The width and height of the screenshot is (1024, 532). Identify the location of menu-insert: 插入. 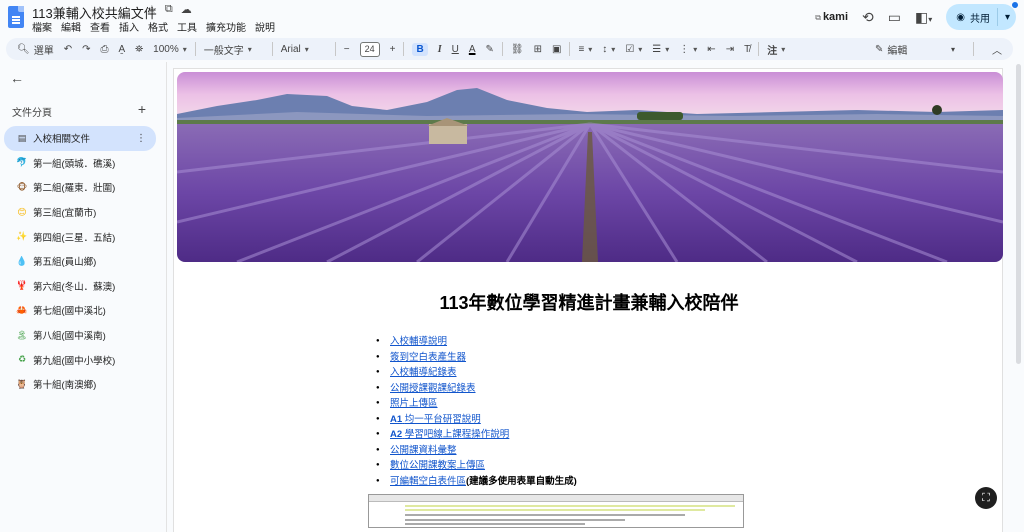
(129, 26).